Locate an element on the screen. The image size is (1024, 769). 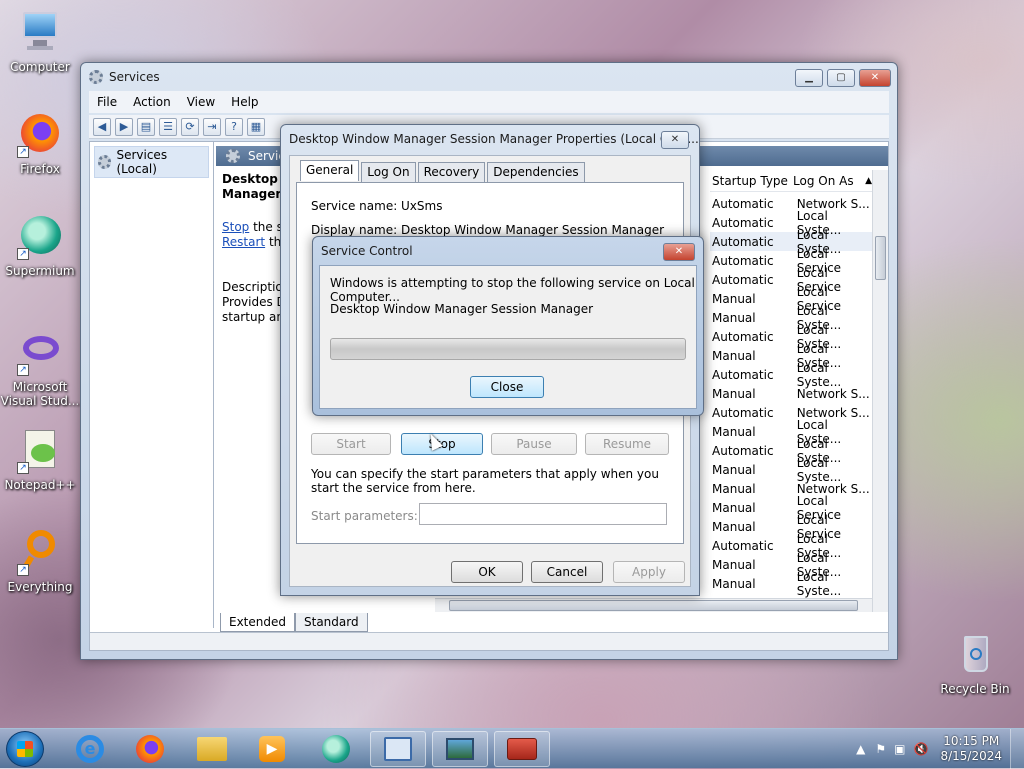
start-button is located at coordinates (25, 749).